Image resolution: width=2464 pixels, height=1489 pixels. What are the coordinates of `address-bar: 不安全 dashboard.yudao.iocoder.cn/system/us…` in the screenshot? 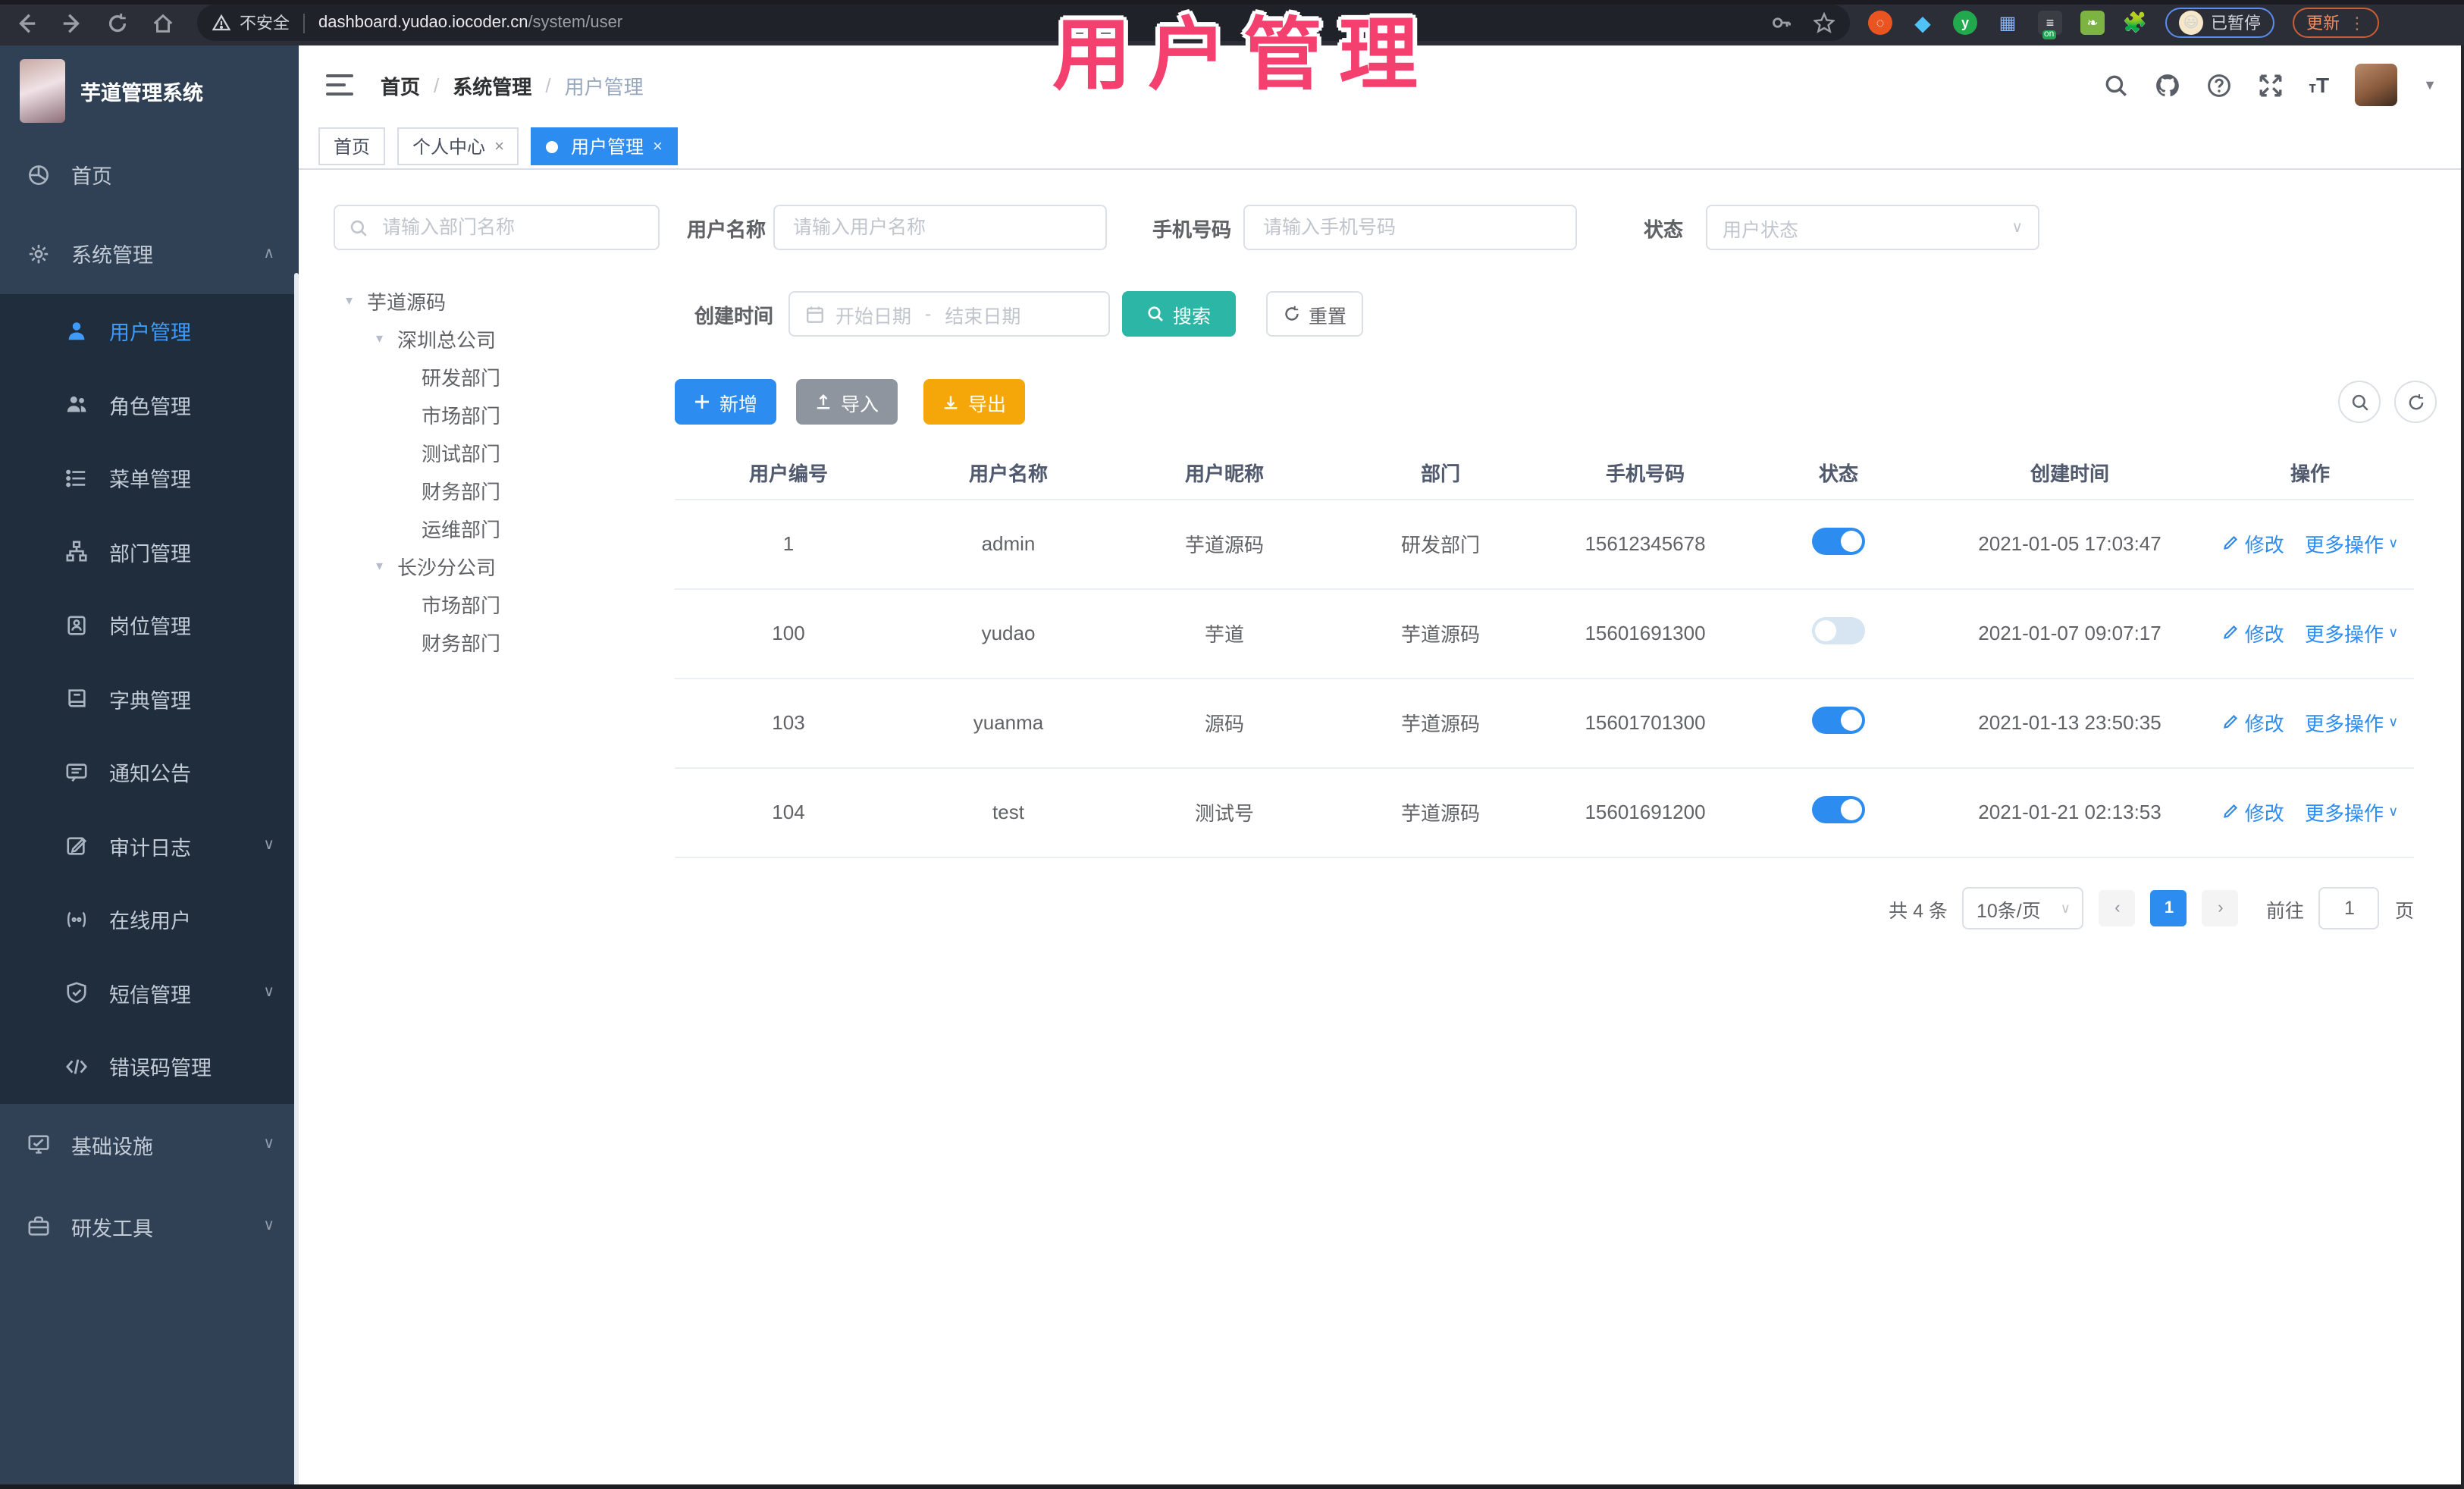 It's located at (1024, 23).